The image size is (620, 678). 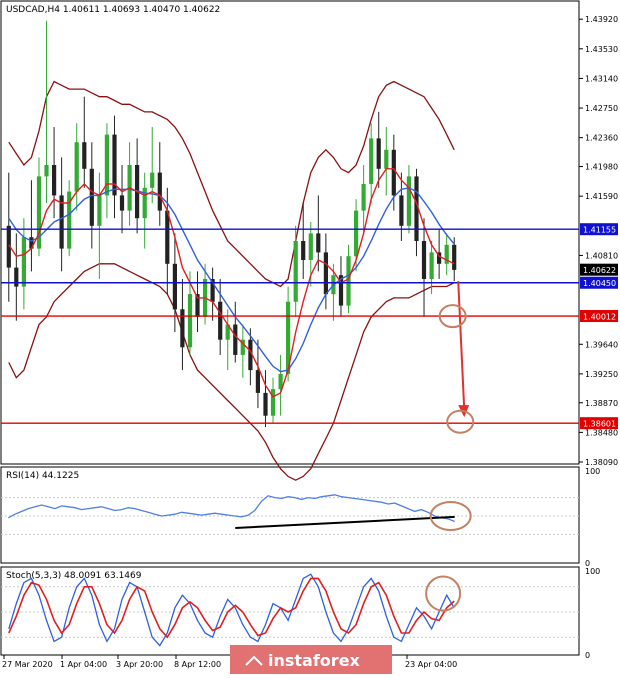 What do you see at coordinates (601, 78) in the screenshot?
I see `price-tick-label: 1.43140` at bounding box center [601, 78].